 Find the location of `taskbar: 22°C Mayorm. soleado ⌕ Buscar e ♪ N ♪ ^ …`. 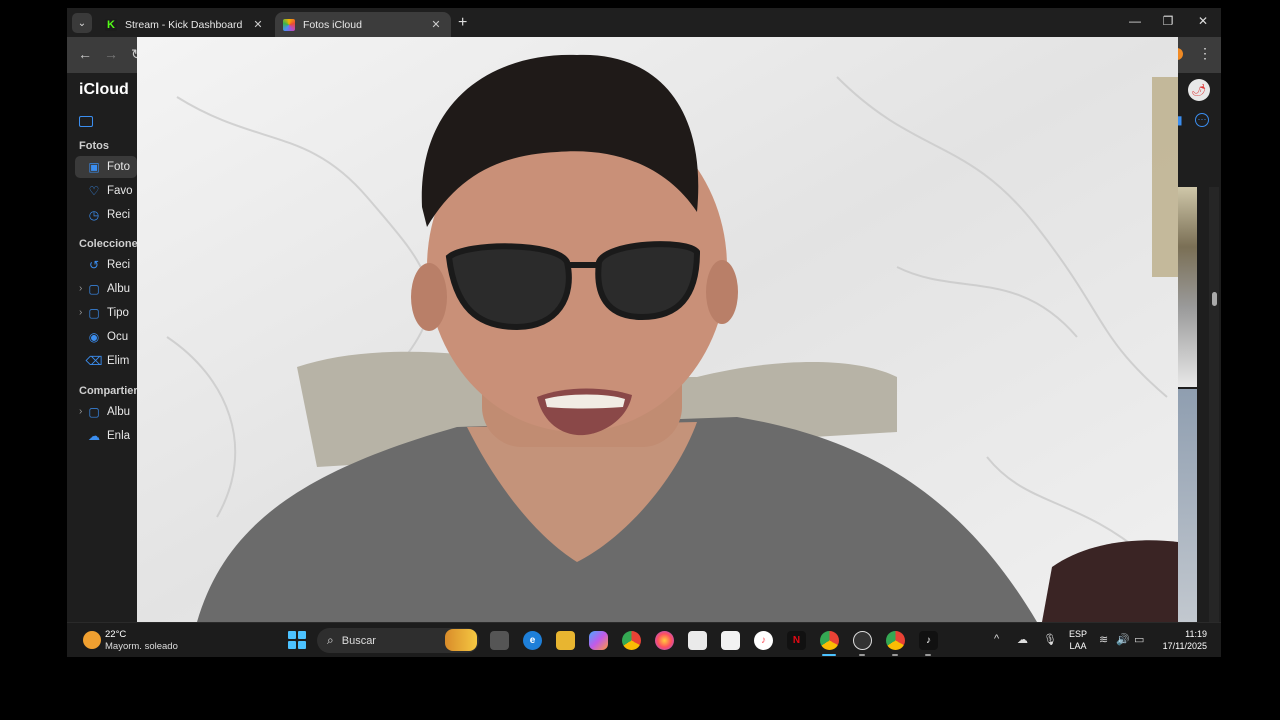

taskbar: 22°C Mayorm. soleado ⌕ Buscar e ♪ N ♪ ^ … is located at coordinates (644, 639).